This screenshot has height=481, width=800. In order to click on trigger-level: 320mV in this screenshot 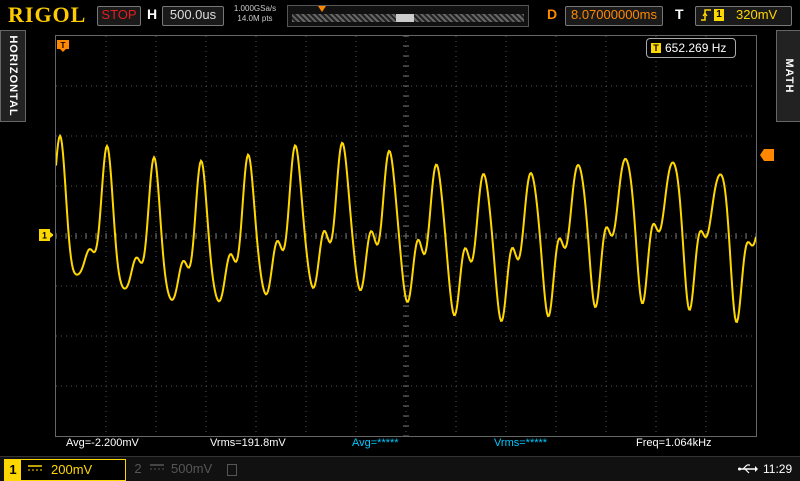, I will do `click(757, 14)`.